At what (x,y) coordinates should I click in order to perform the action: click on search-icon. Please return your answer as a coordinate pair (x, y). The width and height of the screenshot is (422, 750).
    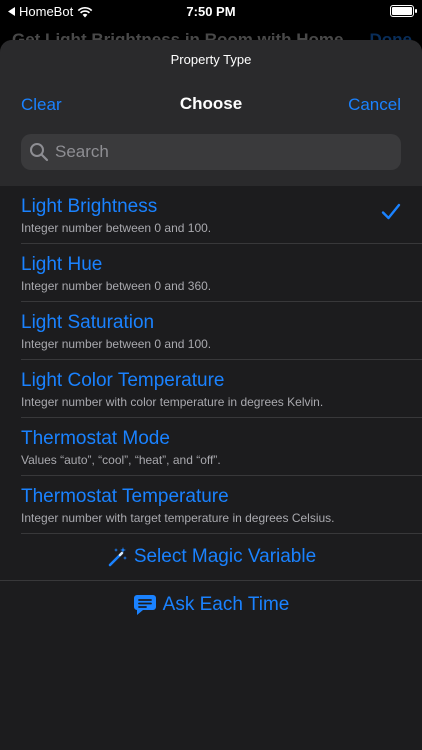
    Looking at the image, I should click on (39, 152).